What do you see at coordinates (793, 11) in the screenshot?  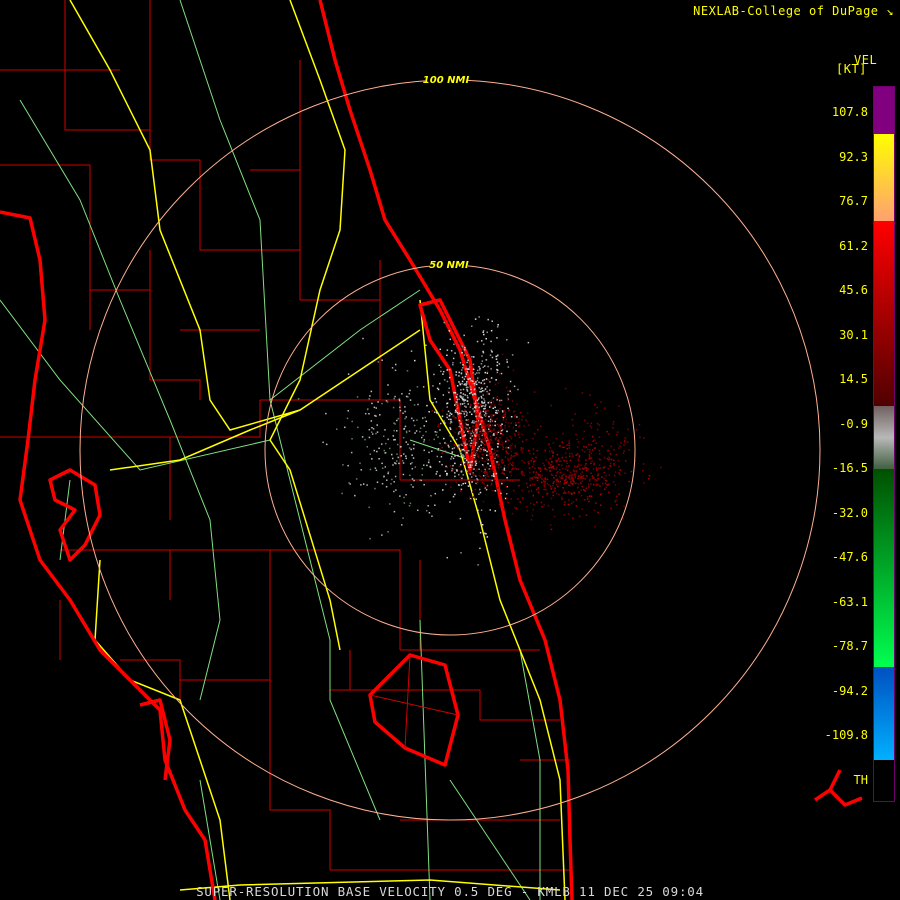 I see `credit-label: NEXLAB-College of DuPage ↘` at bounding box center [793, 11].